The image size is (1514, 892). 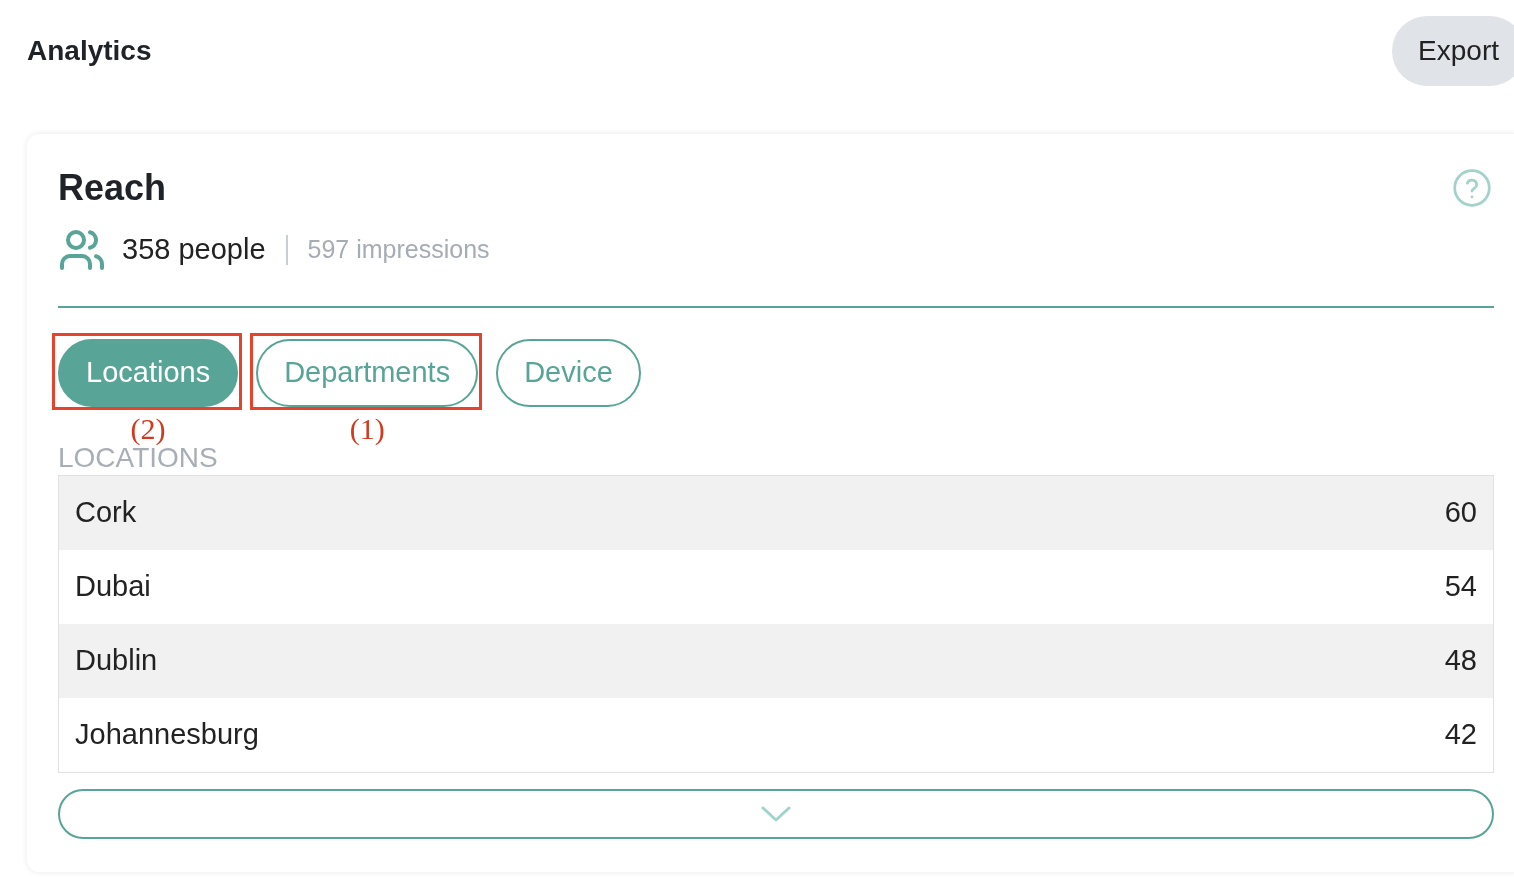 I want to click on tab: Departments, so click(x=367, y=373).